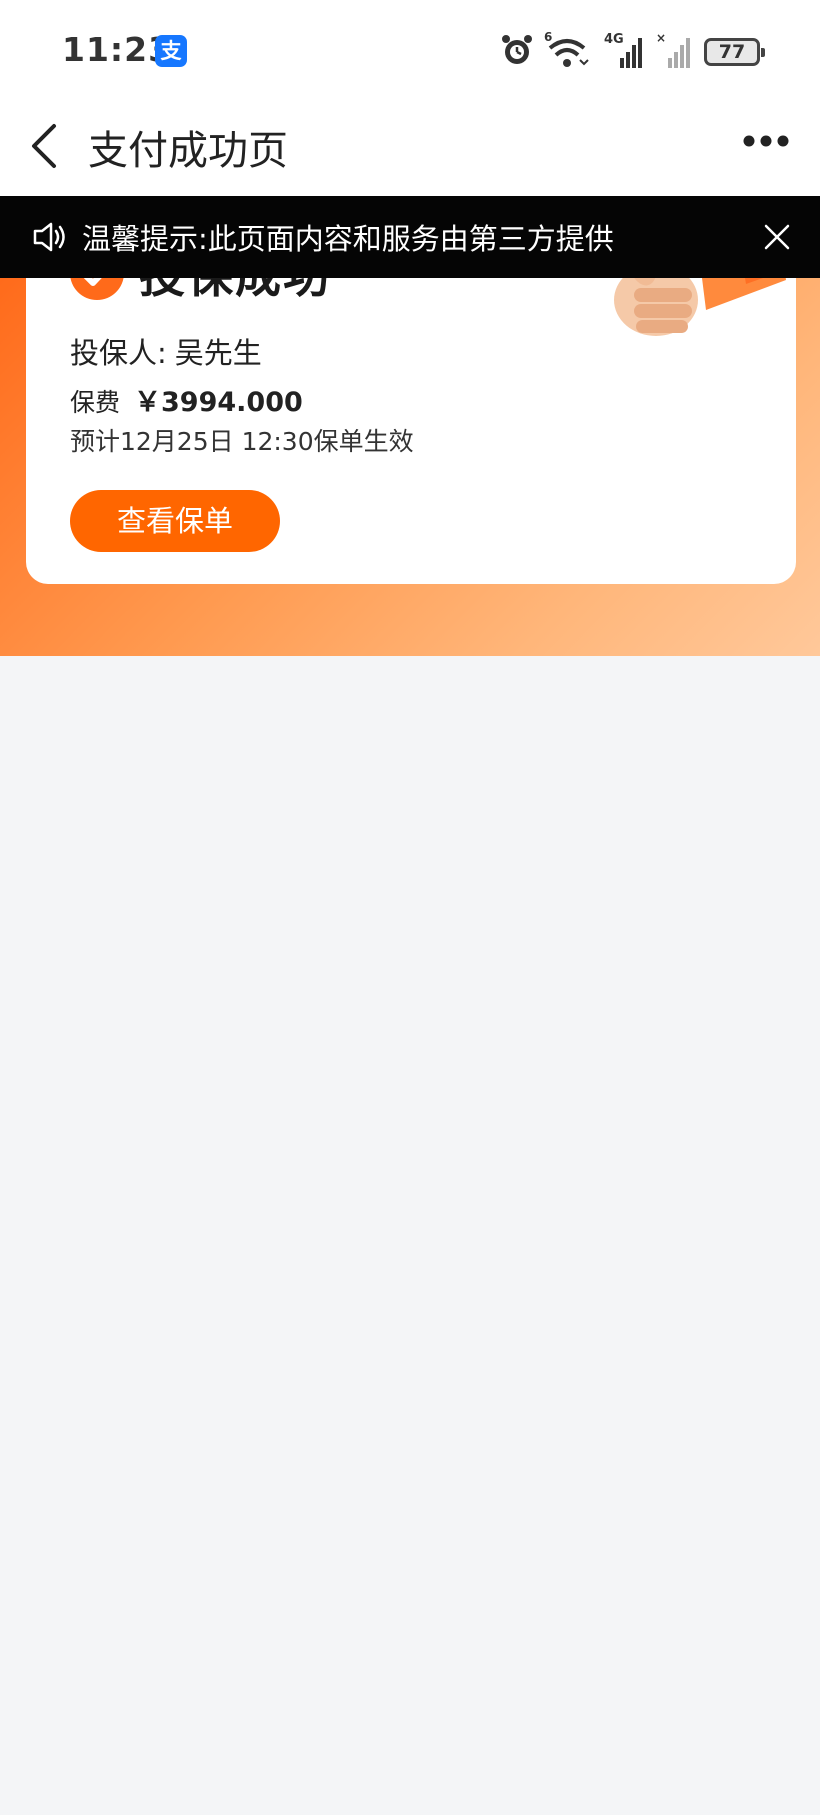 The height and width of the screenshot is (1815, 820). What do you see at coordinates (118, 353) in the screenshot?
I see `applicant-label: 投保人:` at bounding box center [118, 353].